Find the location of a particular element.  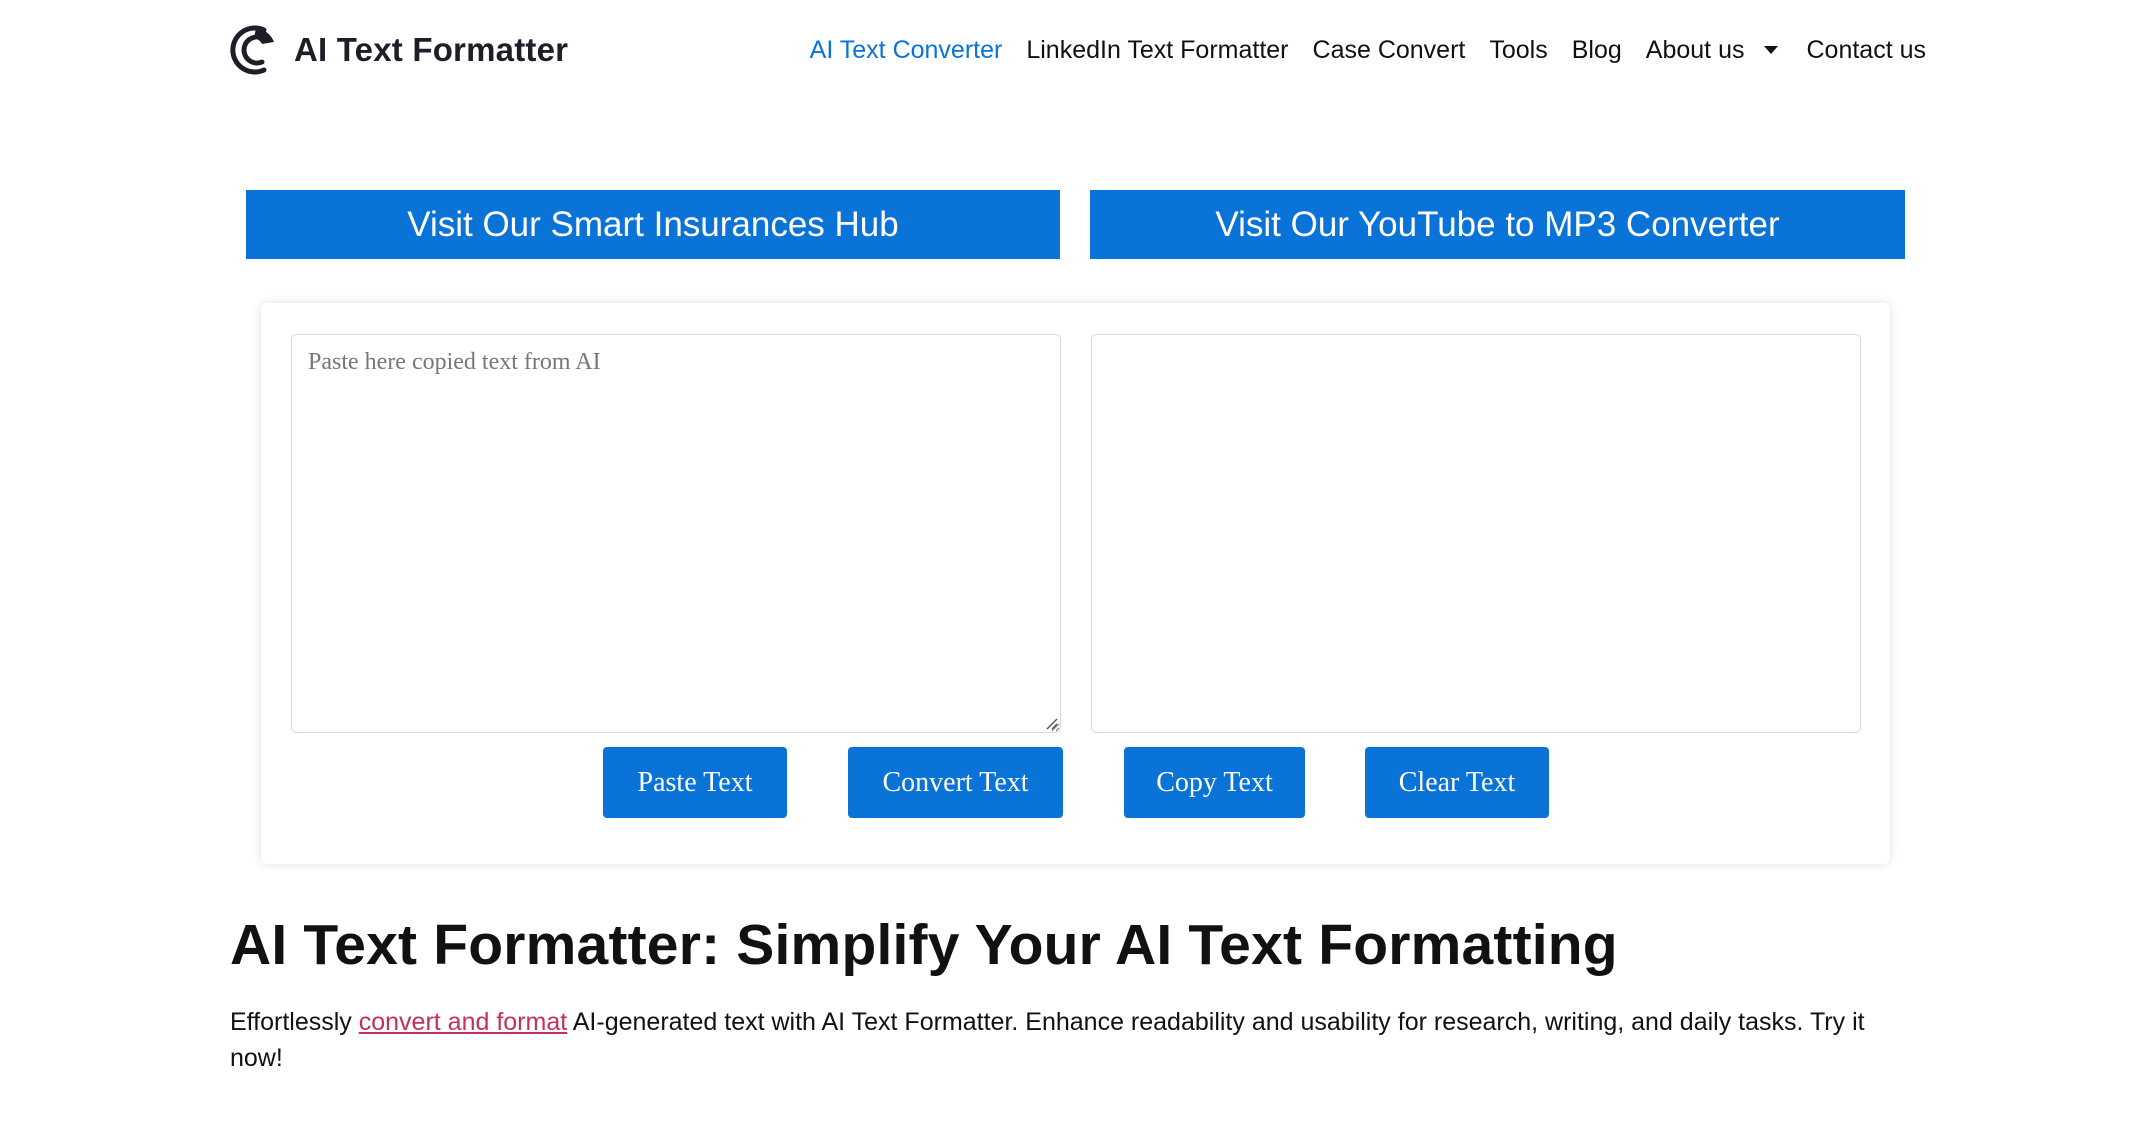

smart-insurances-hub-button: Visit Our Smart Insurances Hub is located at coordinates (653, 224).